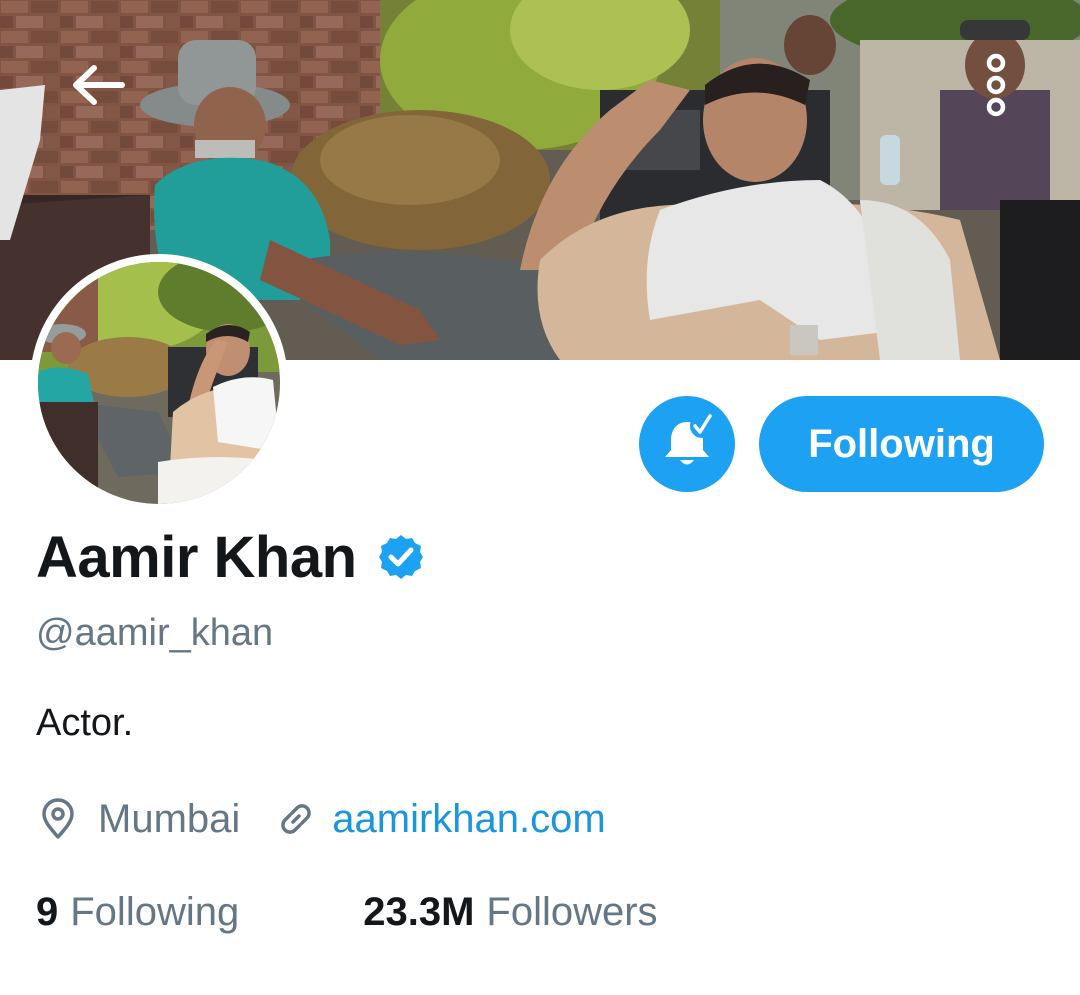  What do you see at coordinates (468, 819) in the screenshot?
I see `website-link: aamirkhan.com` at bounding box center [468, 819].